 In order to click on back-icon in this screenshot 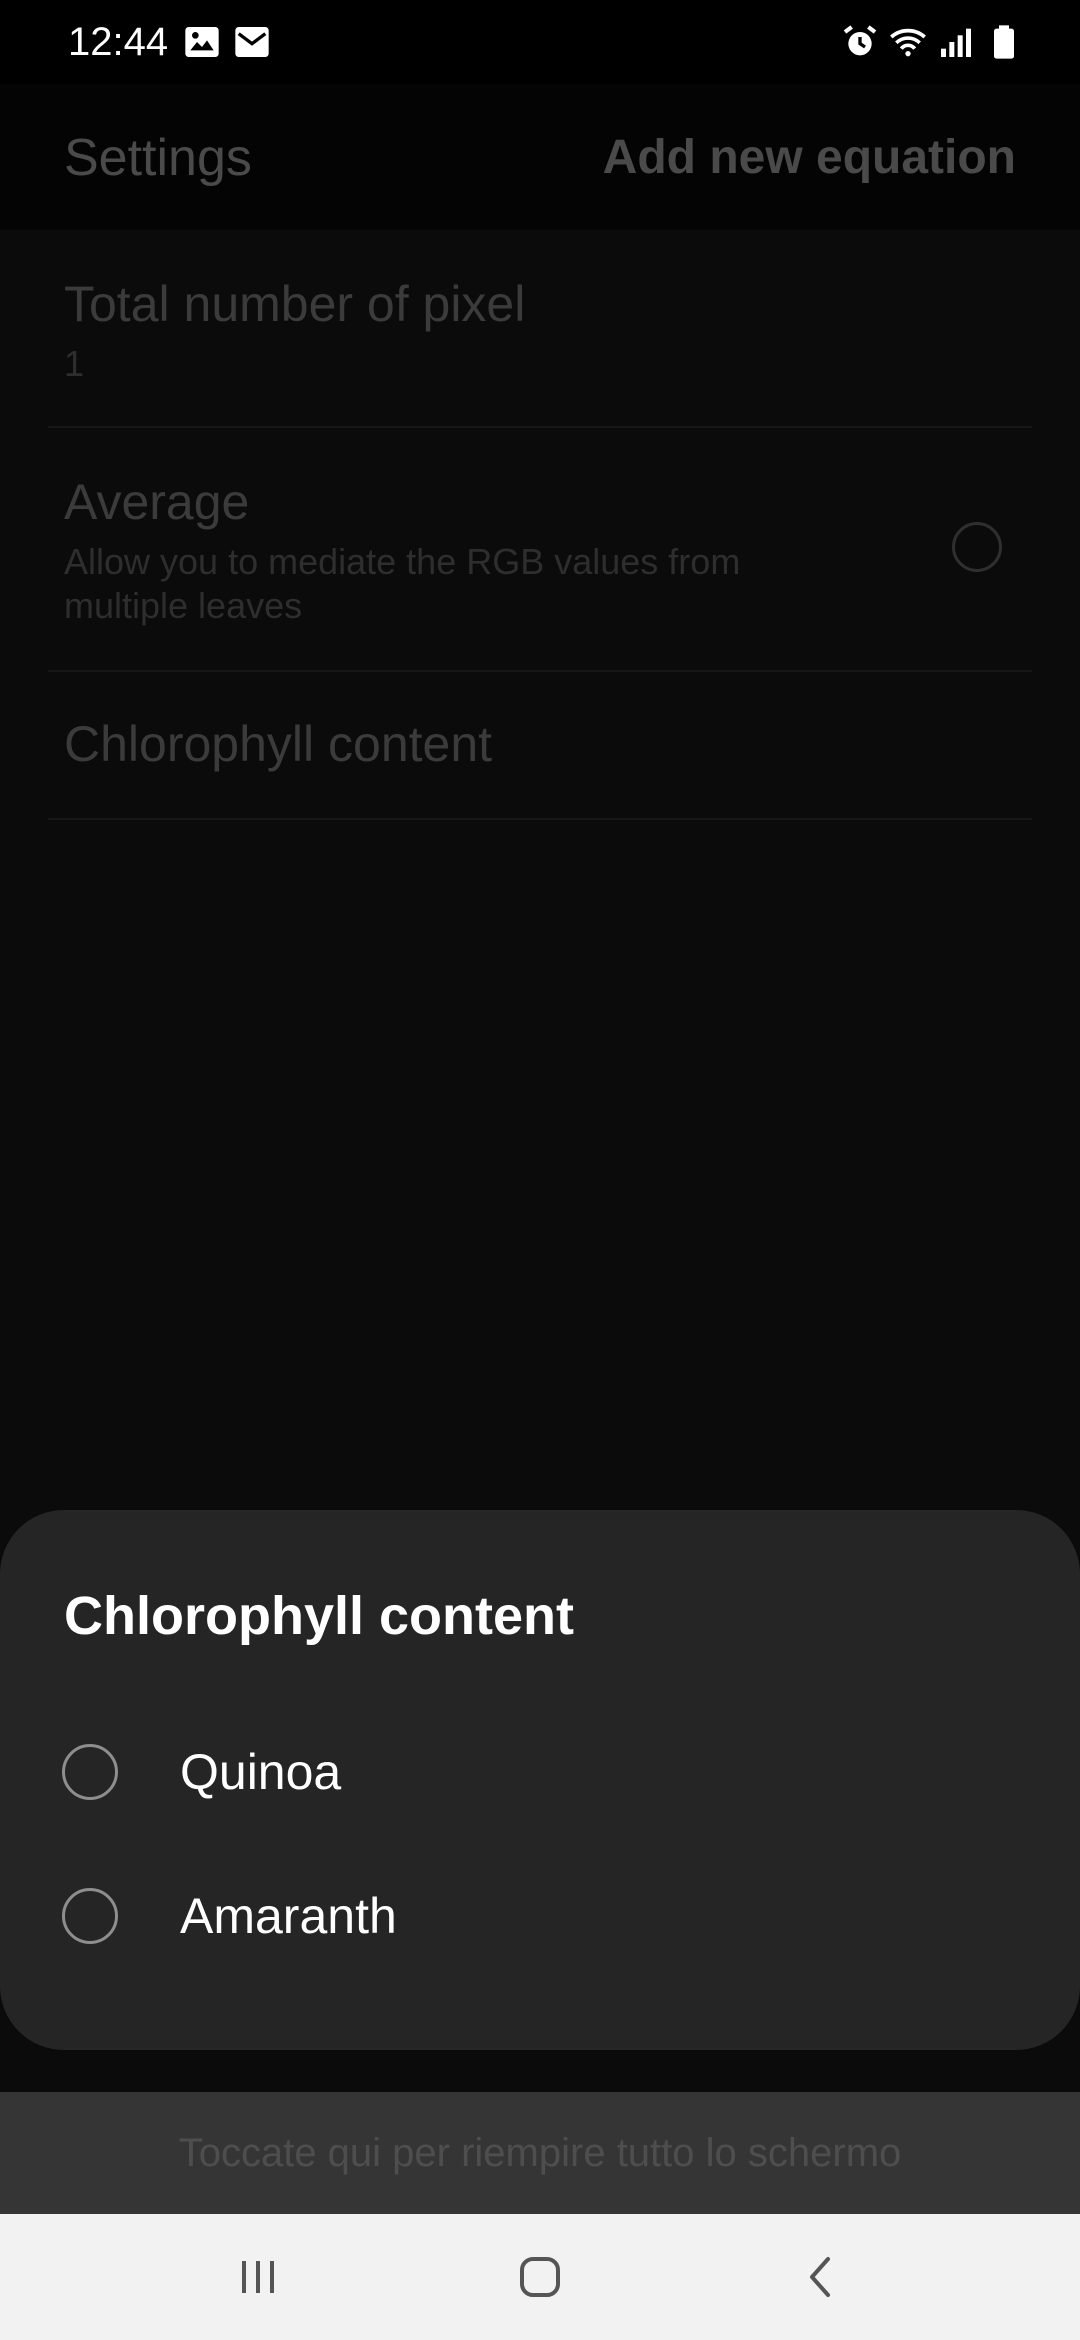, I will do `click(822, 2277)`.